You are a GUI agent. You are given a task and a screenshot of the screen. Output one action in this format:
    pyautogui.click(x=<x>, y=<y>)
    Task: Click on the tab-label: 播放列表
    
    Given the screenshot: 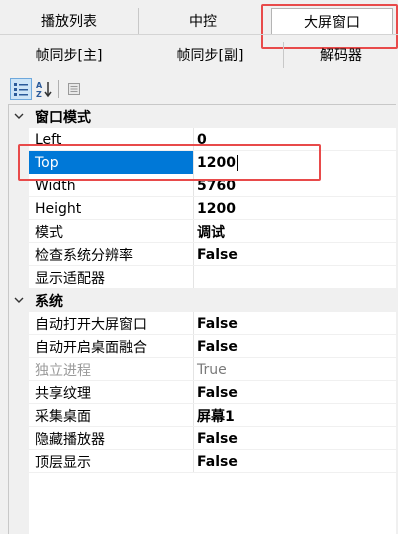 What is the action you would take?
    pyautogui.click(x=69, y=22)
    